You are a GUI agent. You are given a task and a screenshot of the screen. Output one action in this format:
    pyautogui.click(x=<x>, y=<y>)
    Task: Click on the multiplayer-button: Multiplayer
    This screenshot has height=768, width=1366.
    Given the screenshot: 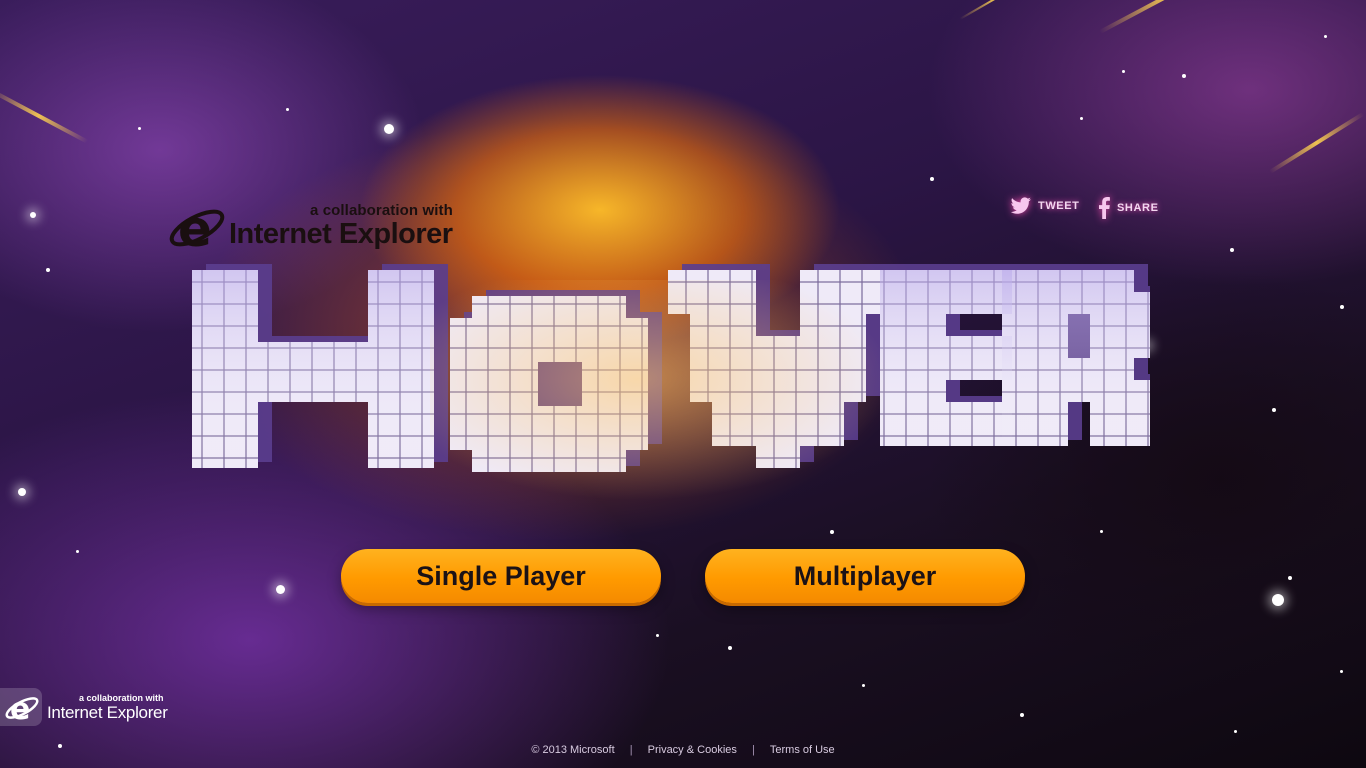 What is the action you would take?
    pyautogui.click(x=865, y=576)
    